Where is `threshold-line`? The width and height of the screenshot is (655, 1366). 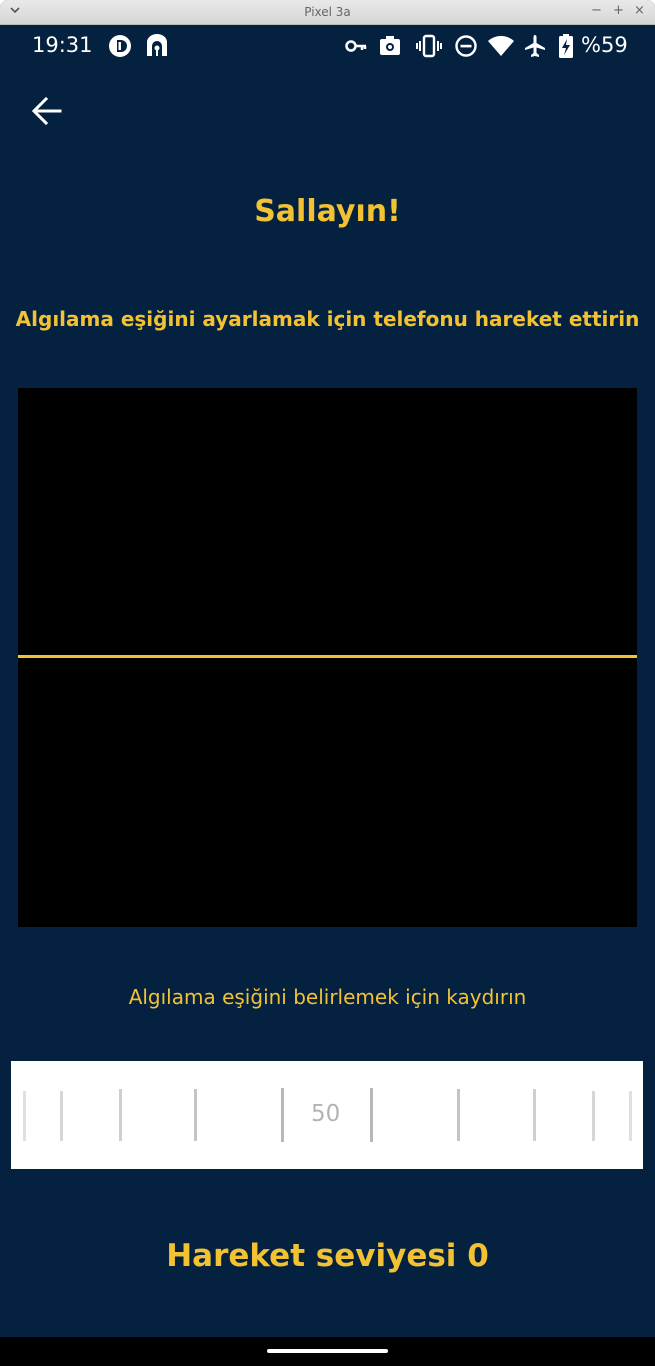 threshold-line is located at coordinates (327, 656).